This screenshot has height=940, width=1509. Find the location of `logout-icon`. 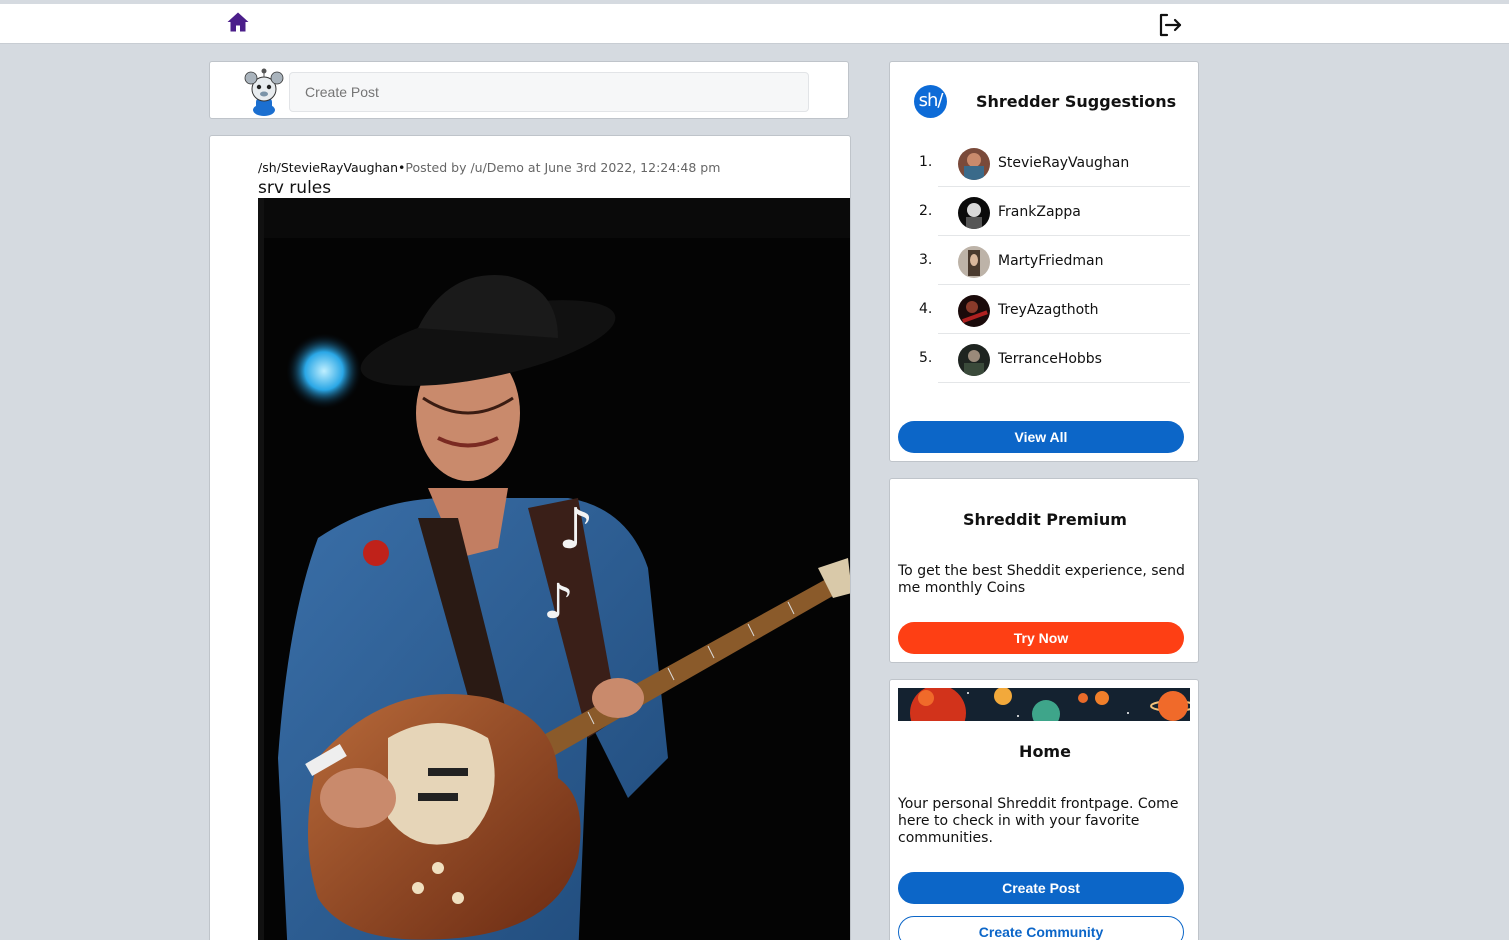

logout-icon is located at coordinates (1170, 25).